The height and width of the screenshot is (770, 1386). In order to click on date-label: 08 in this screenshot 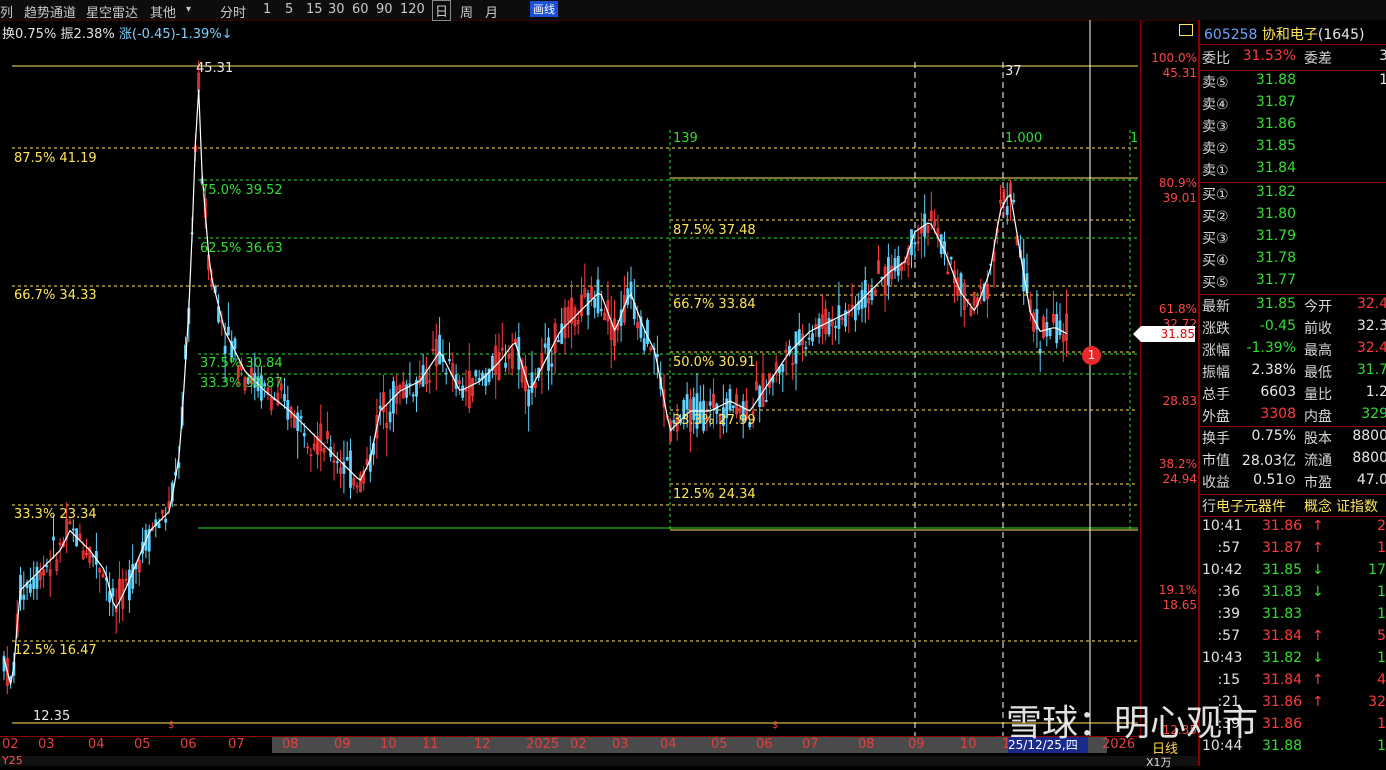, I will do `click(290, 744)`.